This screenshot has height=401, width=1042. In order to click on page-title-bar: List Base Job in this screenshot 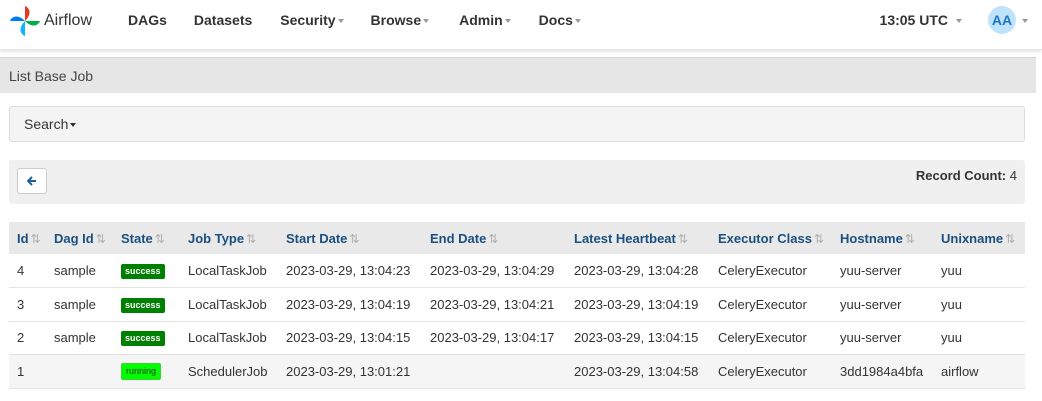, I will do `click(518, 75)`.